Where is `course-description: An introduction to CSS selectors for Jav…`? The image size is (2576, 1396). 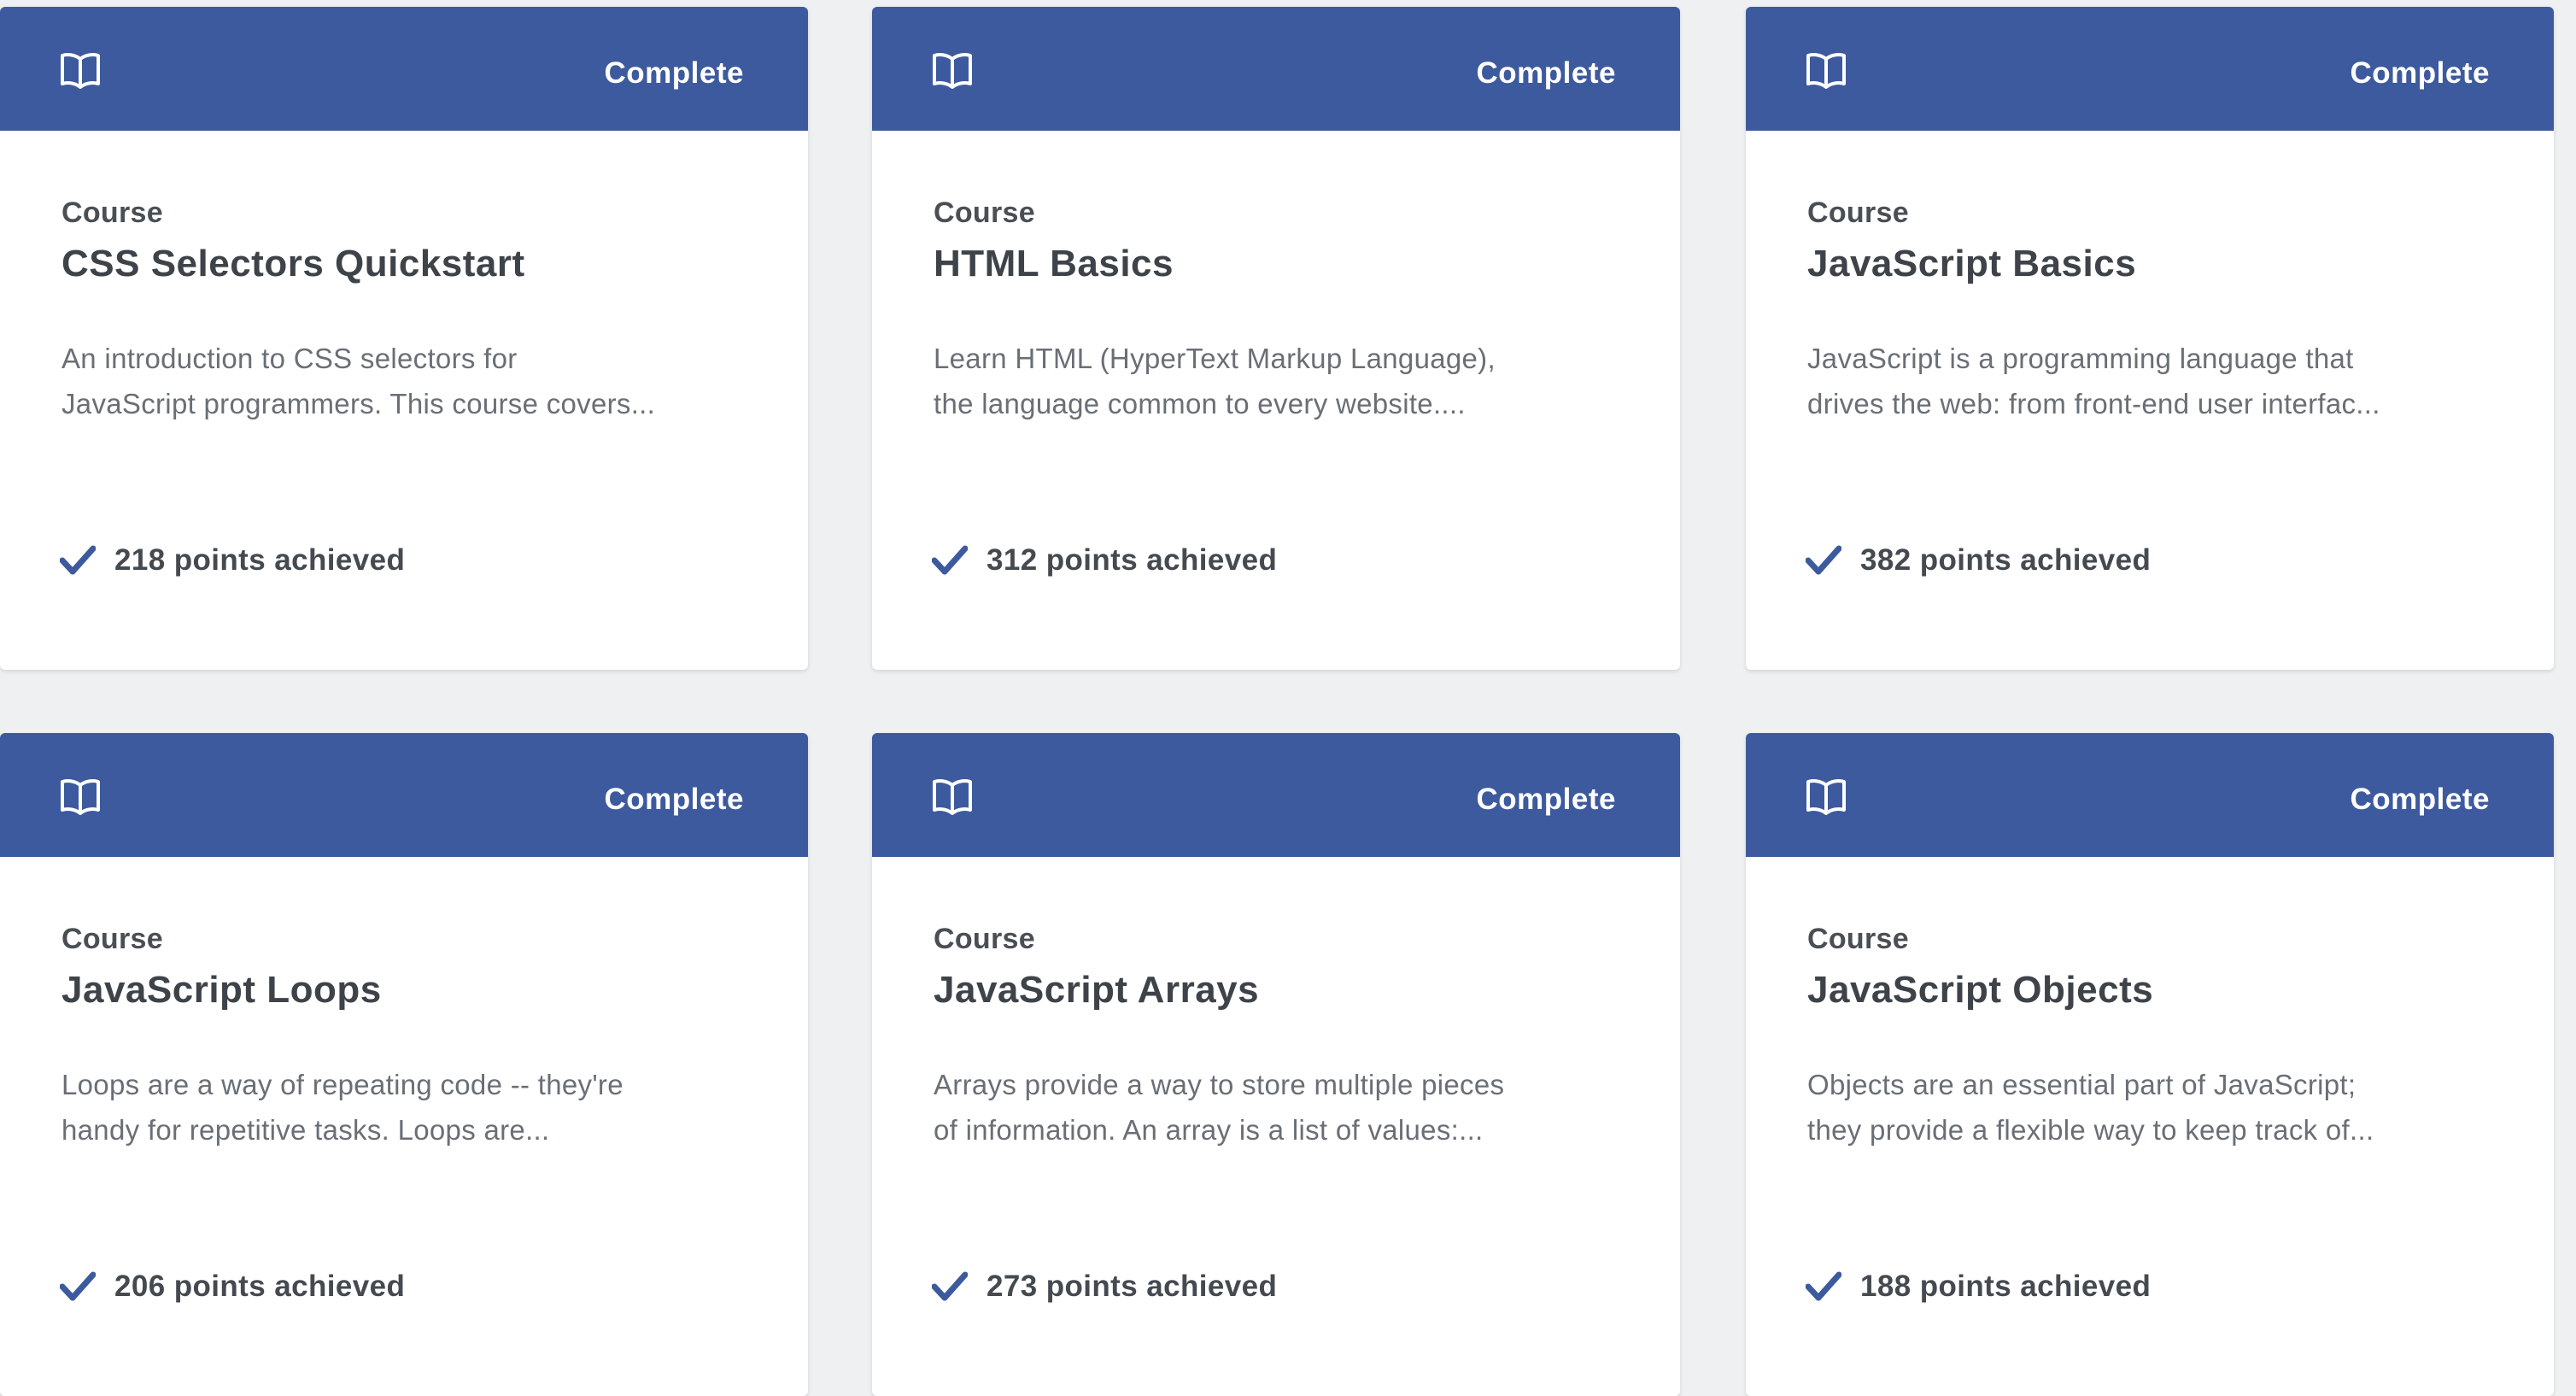
course-description: An introduction to CSS selectors for Jav… is located at coordinates (358, 381).